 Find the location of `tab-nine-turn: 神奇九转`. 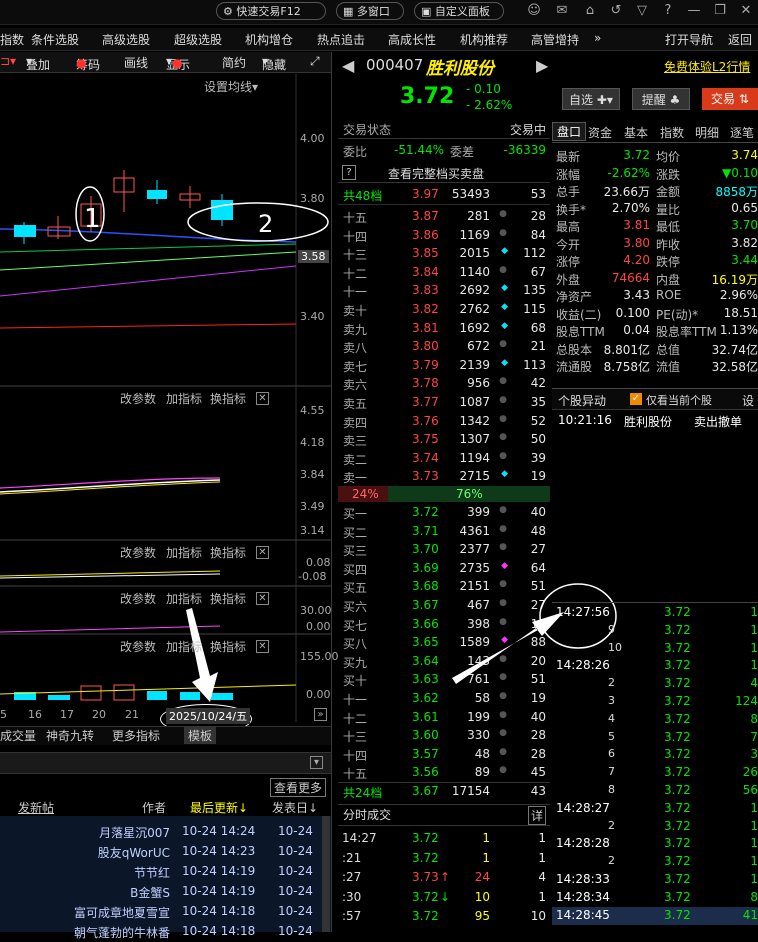

tab-nine-turn: 神奇九转 is located at coordinates (70, 735).